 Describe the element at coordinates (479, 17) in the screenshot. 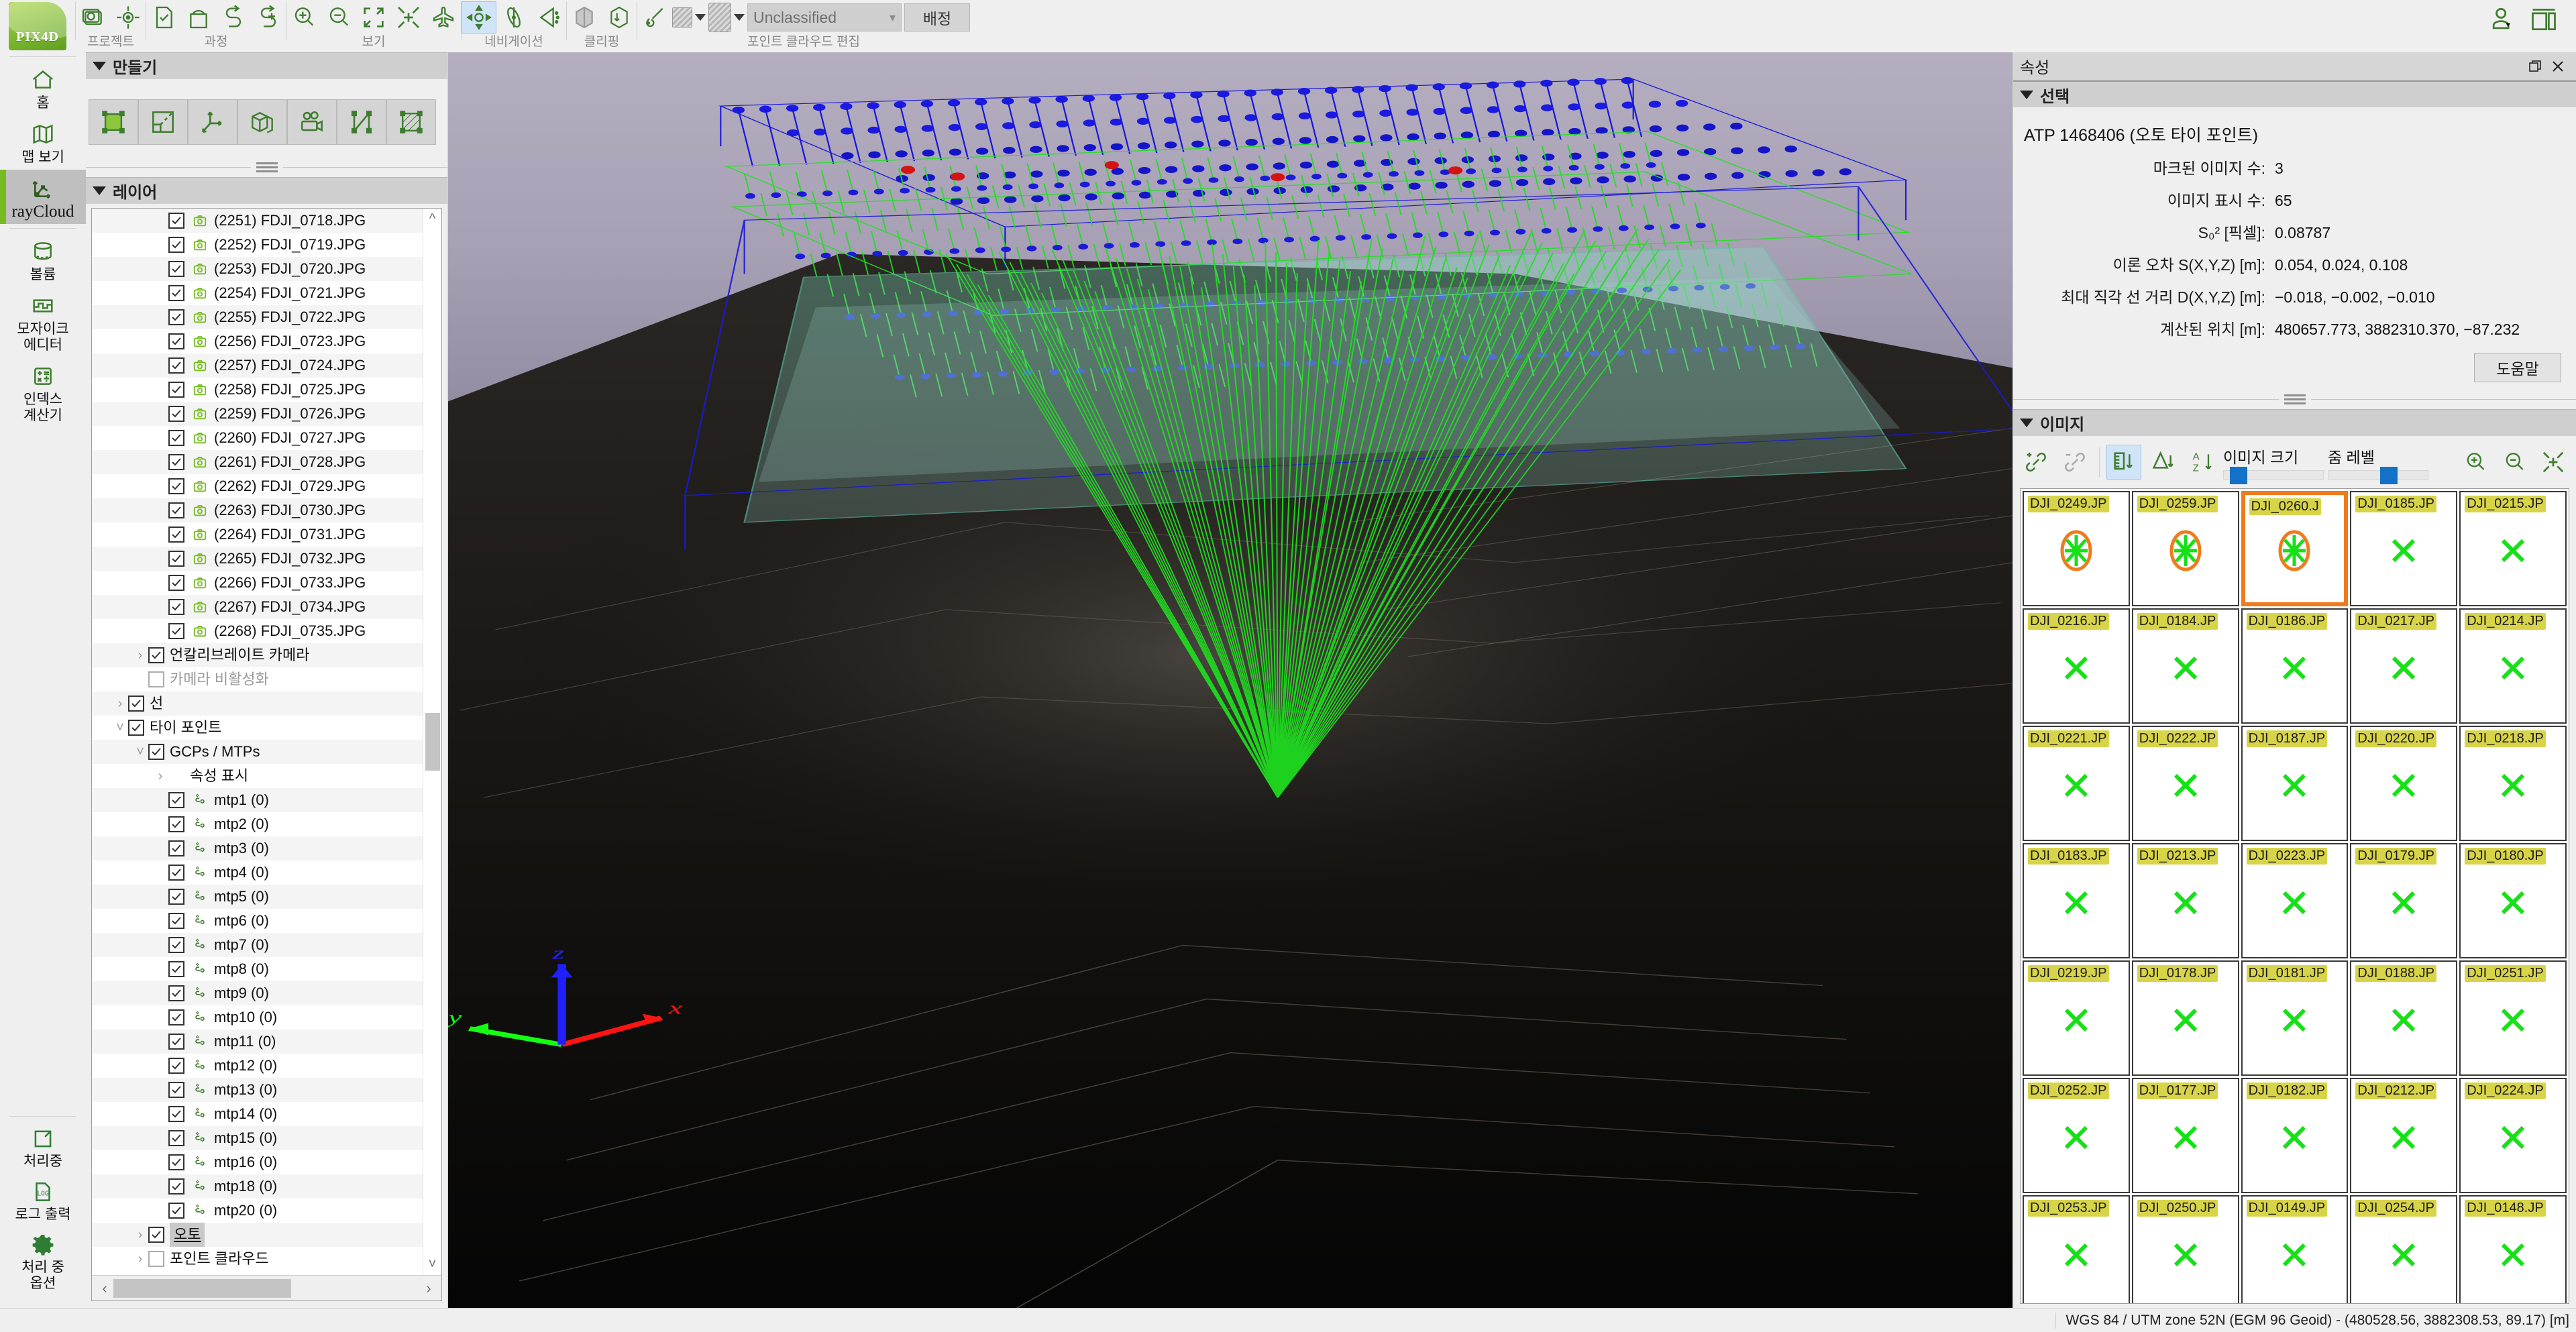

I see `navigate-move-icon` at that location.